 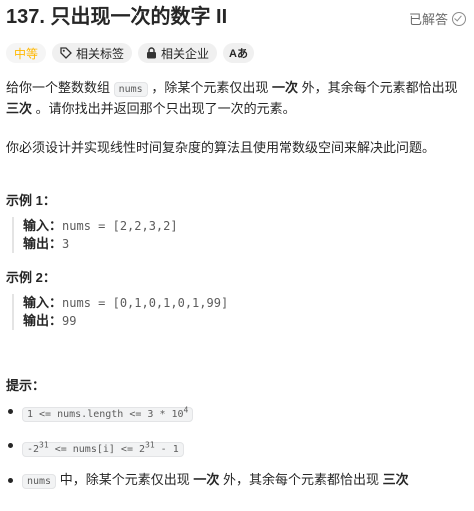 I want to click on example-2-input: 输入：nums = [0,1,0,1,0,1,99], so click(x=173, y=303).